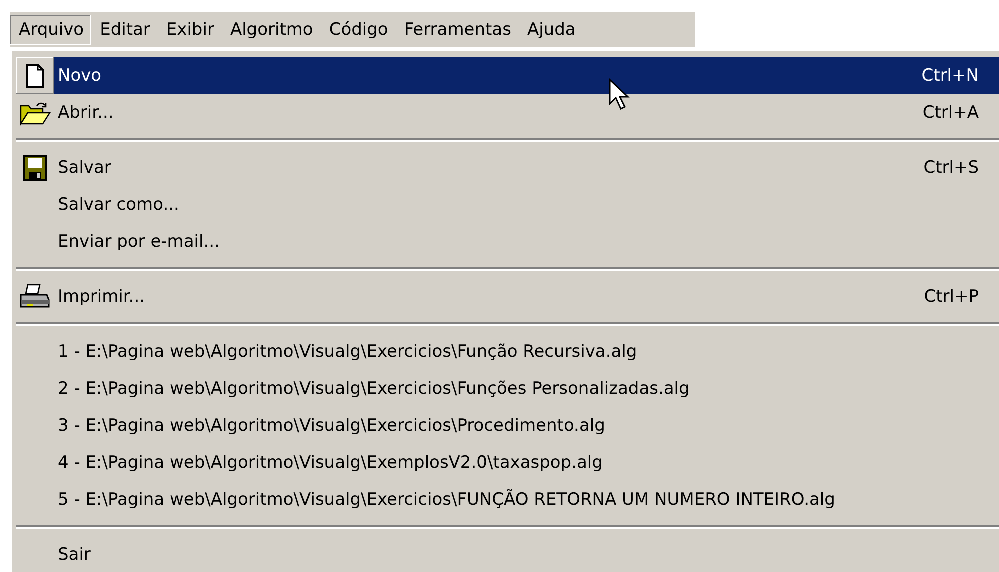 The image size is (999, 572). What do you see at coordinates (526, 112) in the screenshot?
I see `menu-item: Abrir... Ctrl+A` at bounding box center [526, 112].